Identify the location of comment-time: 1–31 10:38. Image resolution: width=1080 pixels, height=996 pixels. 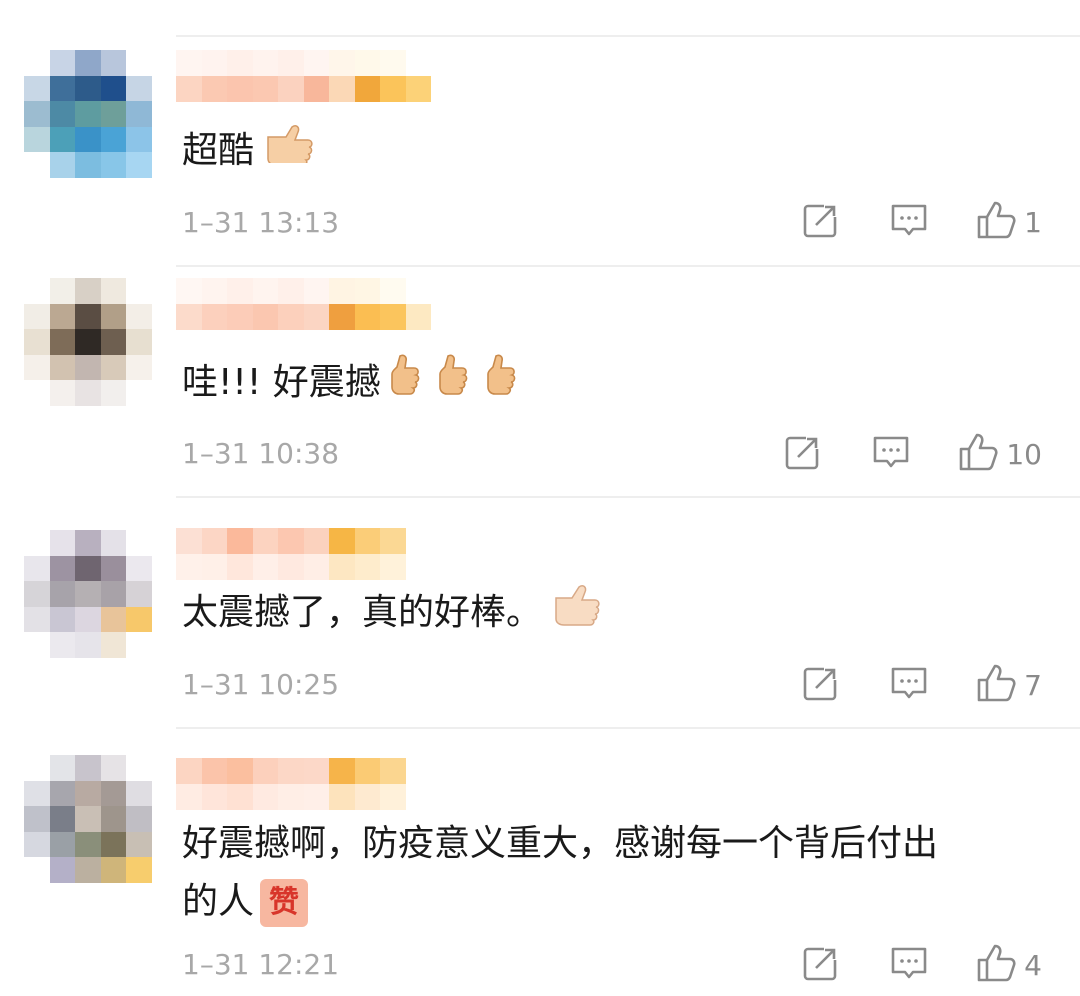
(261, 453).